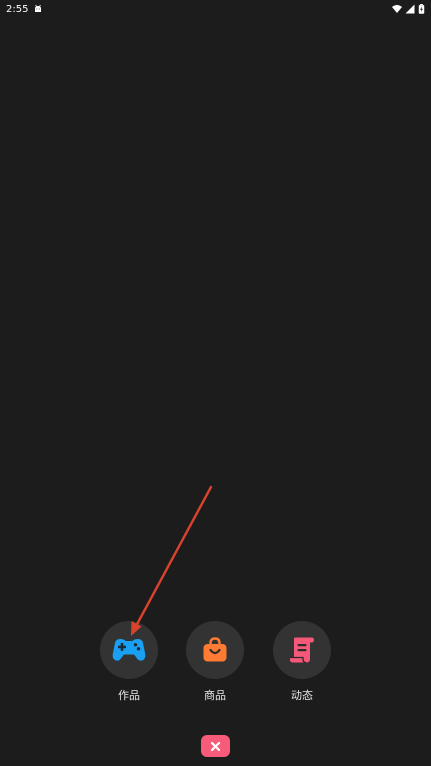 Image resolution: width=431 pixels, height=766 pixels. I want to click on goods-button: 商品, so click(215, 662).